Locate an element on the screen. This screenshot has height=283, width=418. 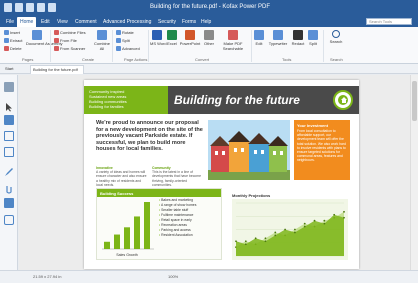
print-icon is located at coordinates (41, 7).